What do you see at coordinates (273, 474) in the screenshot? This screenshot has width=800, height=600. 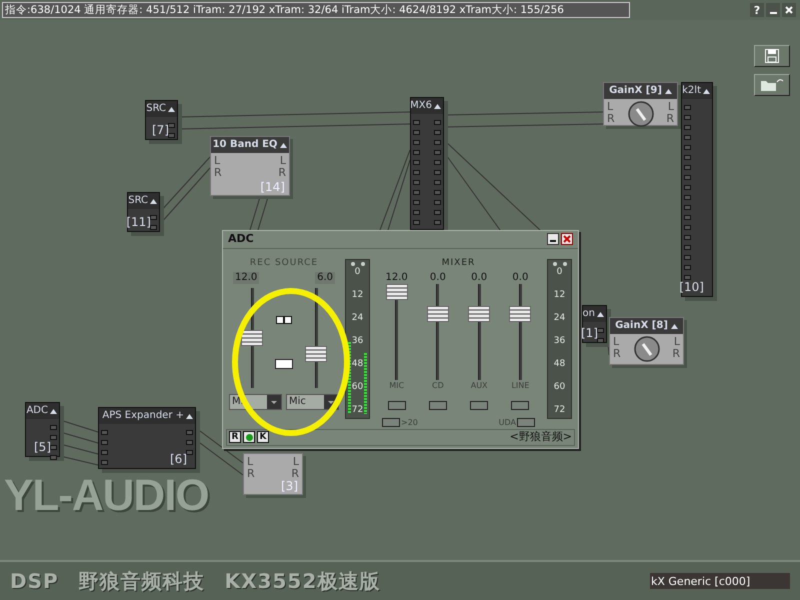 I see `effect-node: L R L R [3]` at bounding box center [273, 474].